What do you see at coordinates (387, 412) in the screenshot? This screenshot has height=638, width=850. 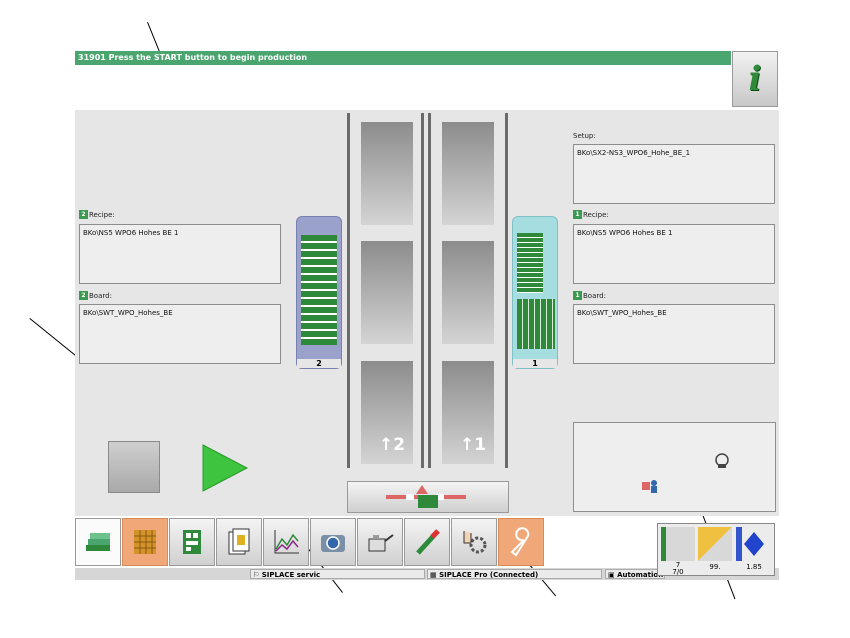 I see `conveyor-slot-lane2-3: ↑2` at bounding box center [387, 412].